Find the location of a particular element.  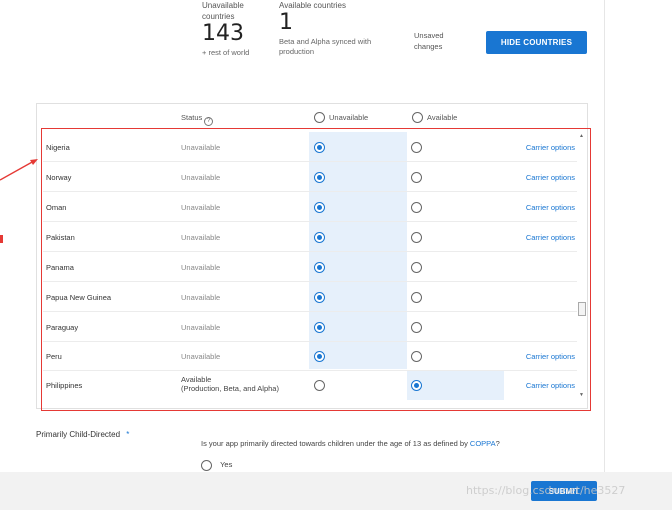

hide-countries-button: HIDE COUNTRIES is located at coordinates (536, 42).